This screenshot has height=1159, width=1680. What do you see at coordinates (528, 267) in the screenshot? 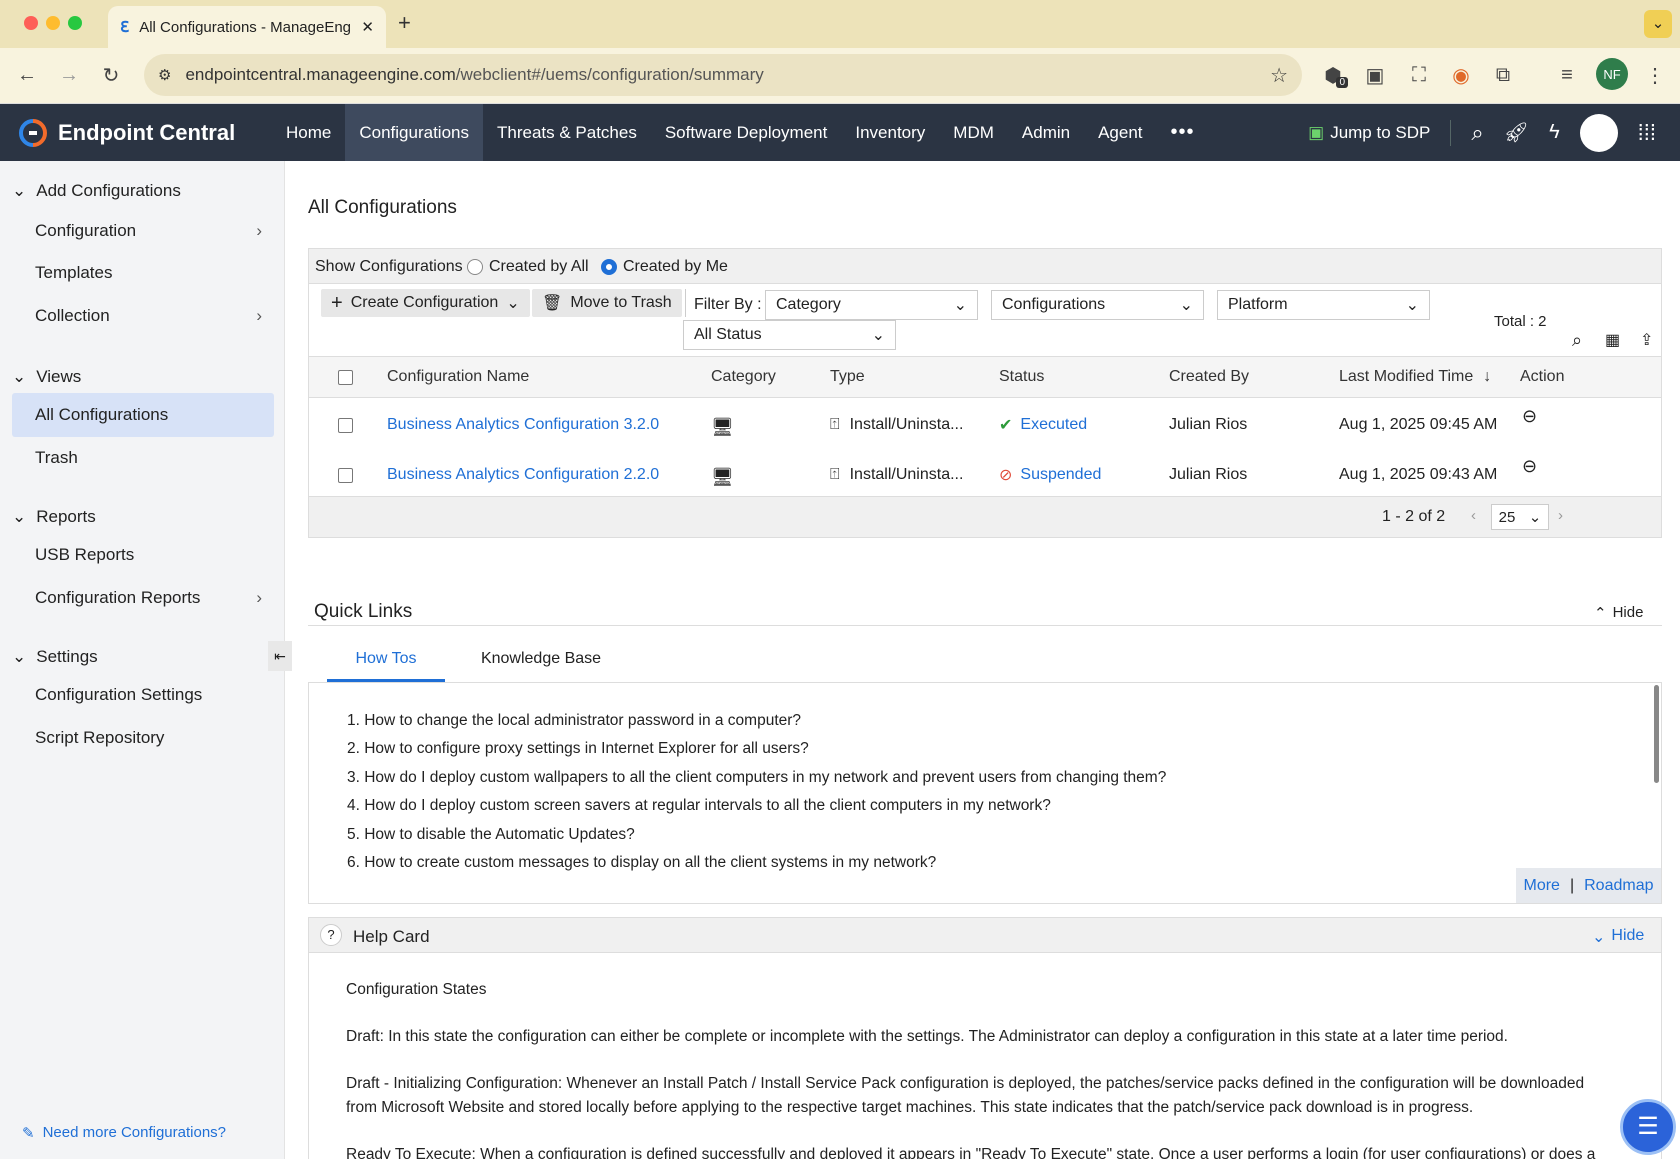
I see `created-by-all-radio: Created by All` at bounding box center [528, 267].